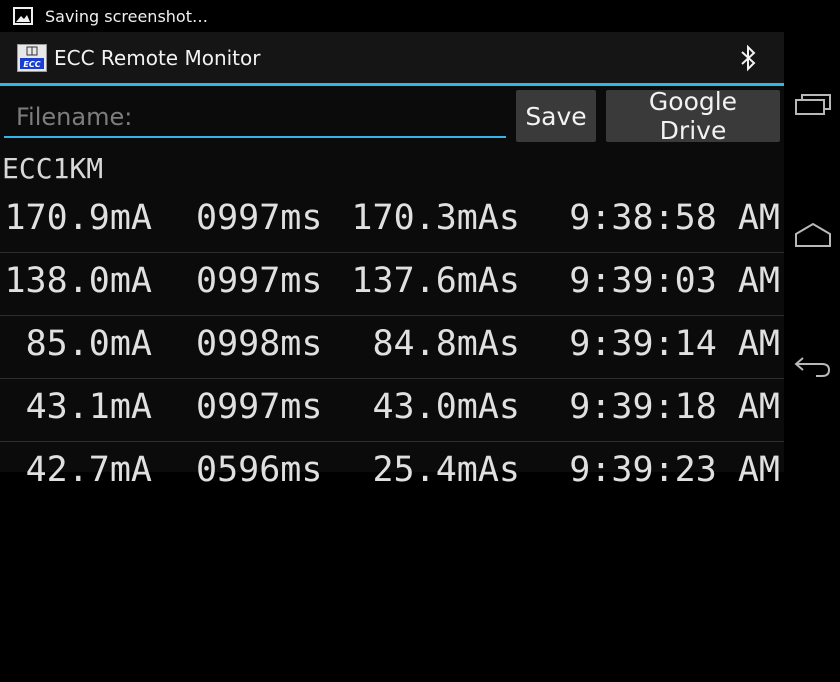  What do you see at coordinates (813, 105) in the screenshot?
I see `recent-apps-icon` at bounding box center [813, 105].